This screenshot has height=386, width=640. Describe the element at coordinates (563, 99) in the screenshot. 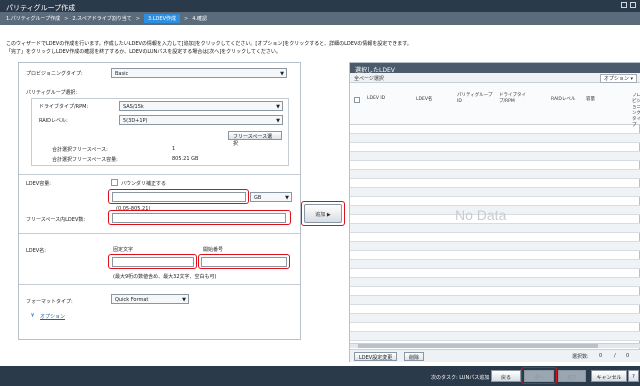

I see `column-raid-level: RAIDレベル` at that location.